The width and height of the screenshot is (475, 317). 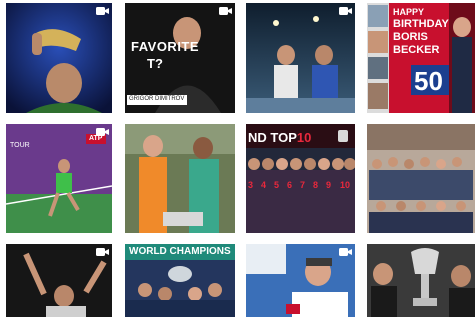 What do you see at coordinates (300, 178) in the screenshot?
I see `post-tile-7: ND TOP10 3 4 5 6 7 8 9 10` at bounding box center [300, 178].